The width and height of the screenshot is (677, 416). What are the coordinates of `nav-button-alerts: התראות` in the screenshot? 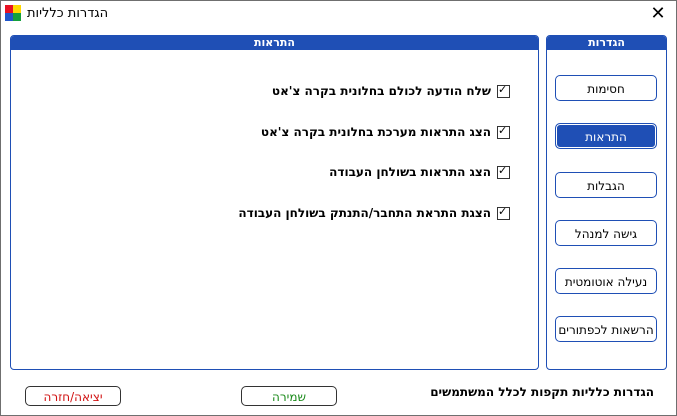 It's located at (606, 136).